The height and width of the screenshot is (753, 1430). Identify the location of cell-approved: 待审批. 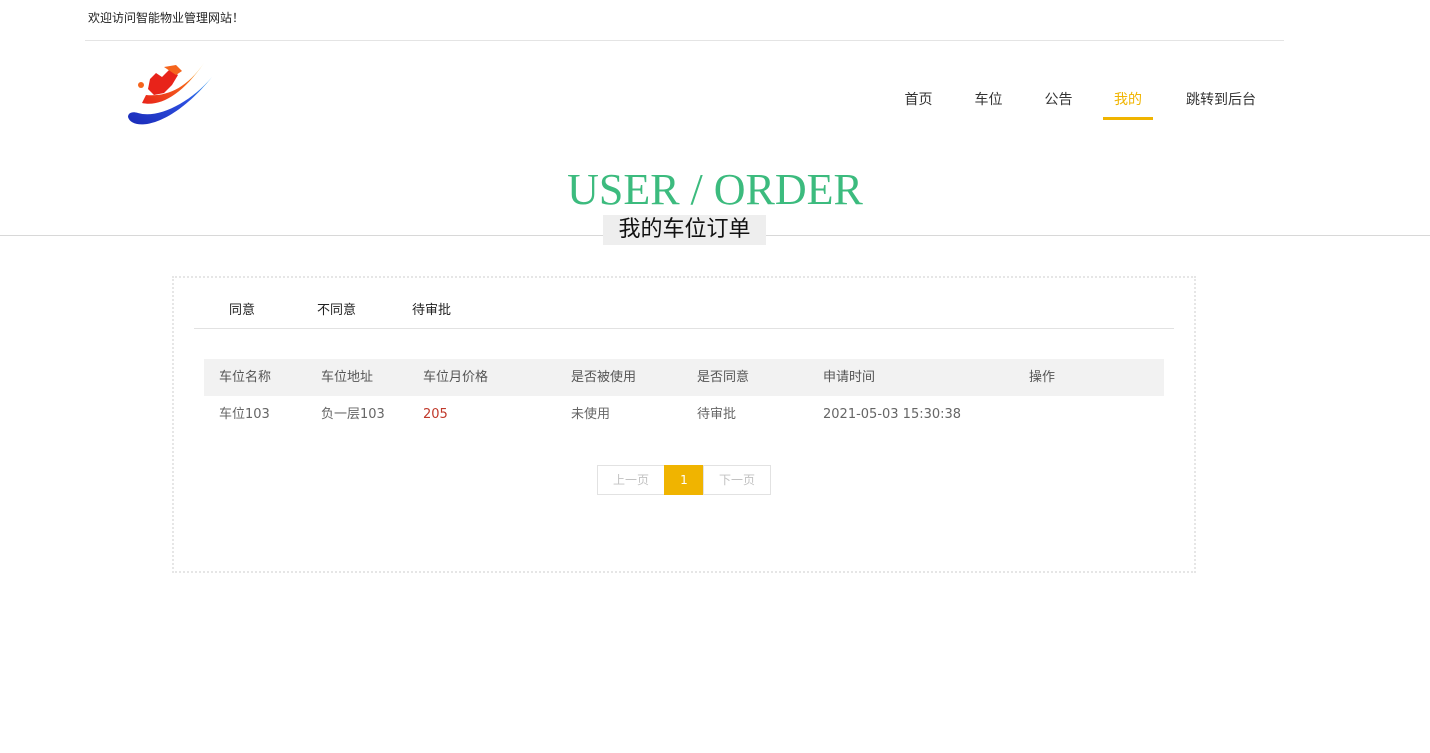
(717, 414).